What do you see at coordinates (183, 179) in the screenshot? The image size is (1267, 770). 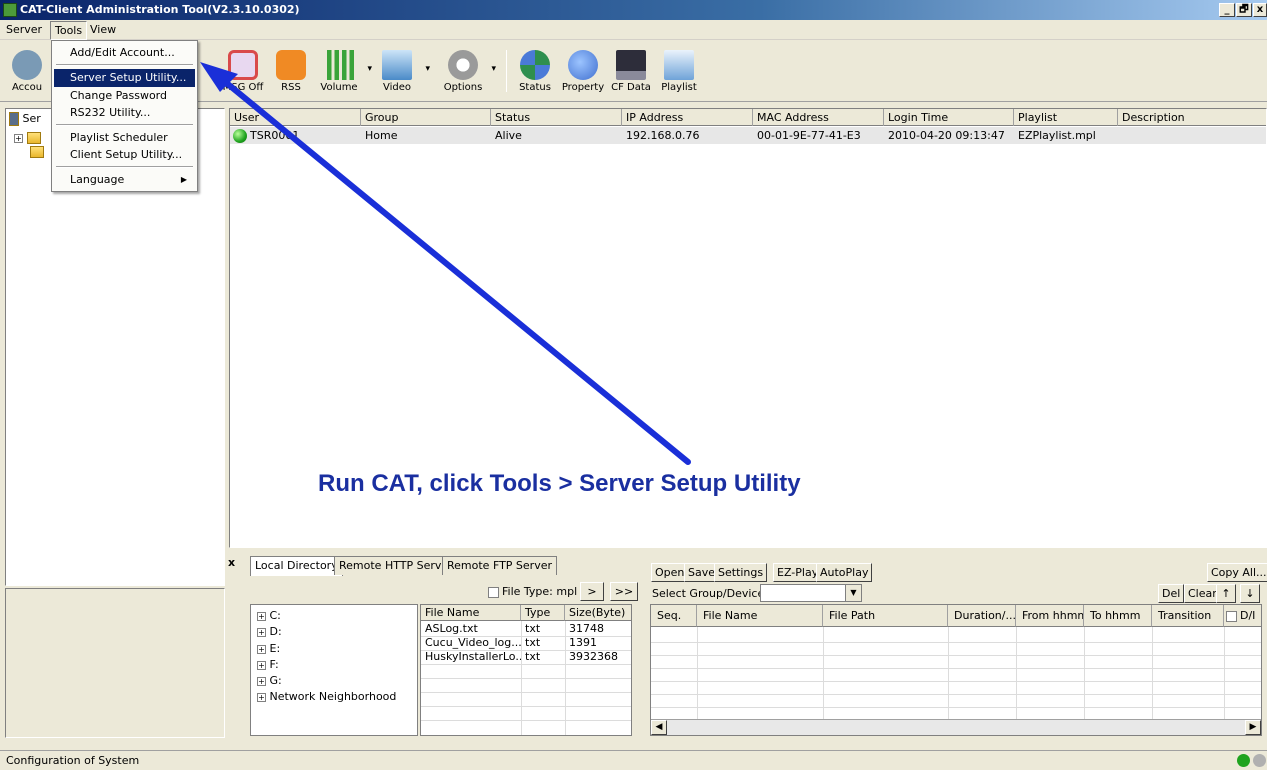 I see `submenu-arrow-icon: ▶` at bounding box center [183, 179].